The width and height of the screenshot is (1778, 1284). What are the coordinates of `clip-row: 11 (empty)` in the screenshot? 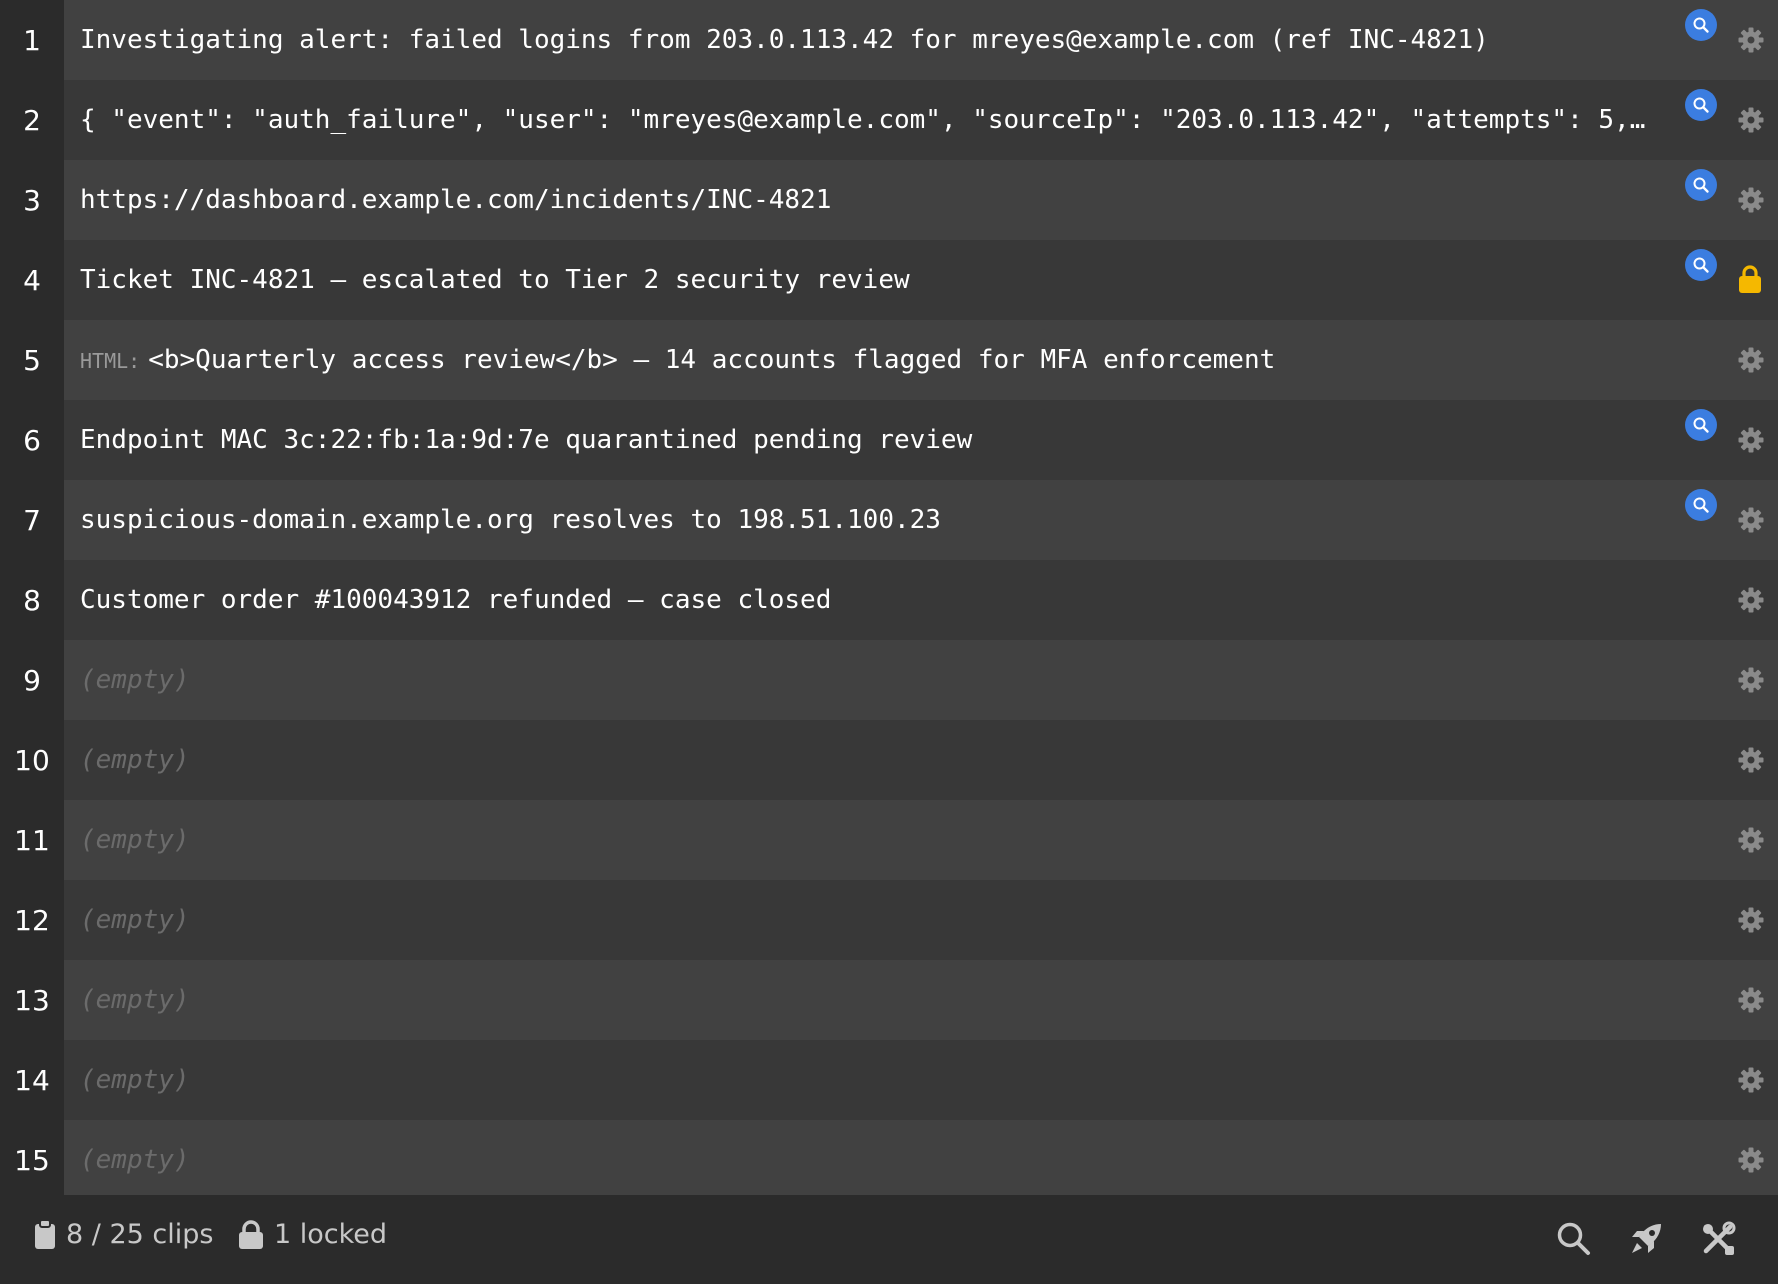 It's located at (889, 840).